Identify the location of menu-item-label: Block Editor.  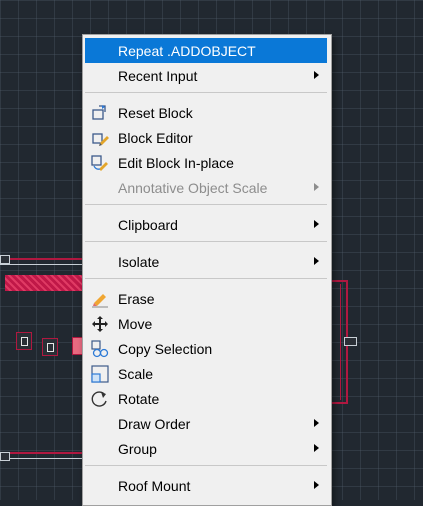
(155, 138).